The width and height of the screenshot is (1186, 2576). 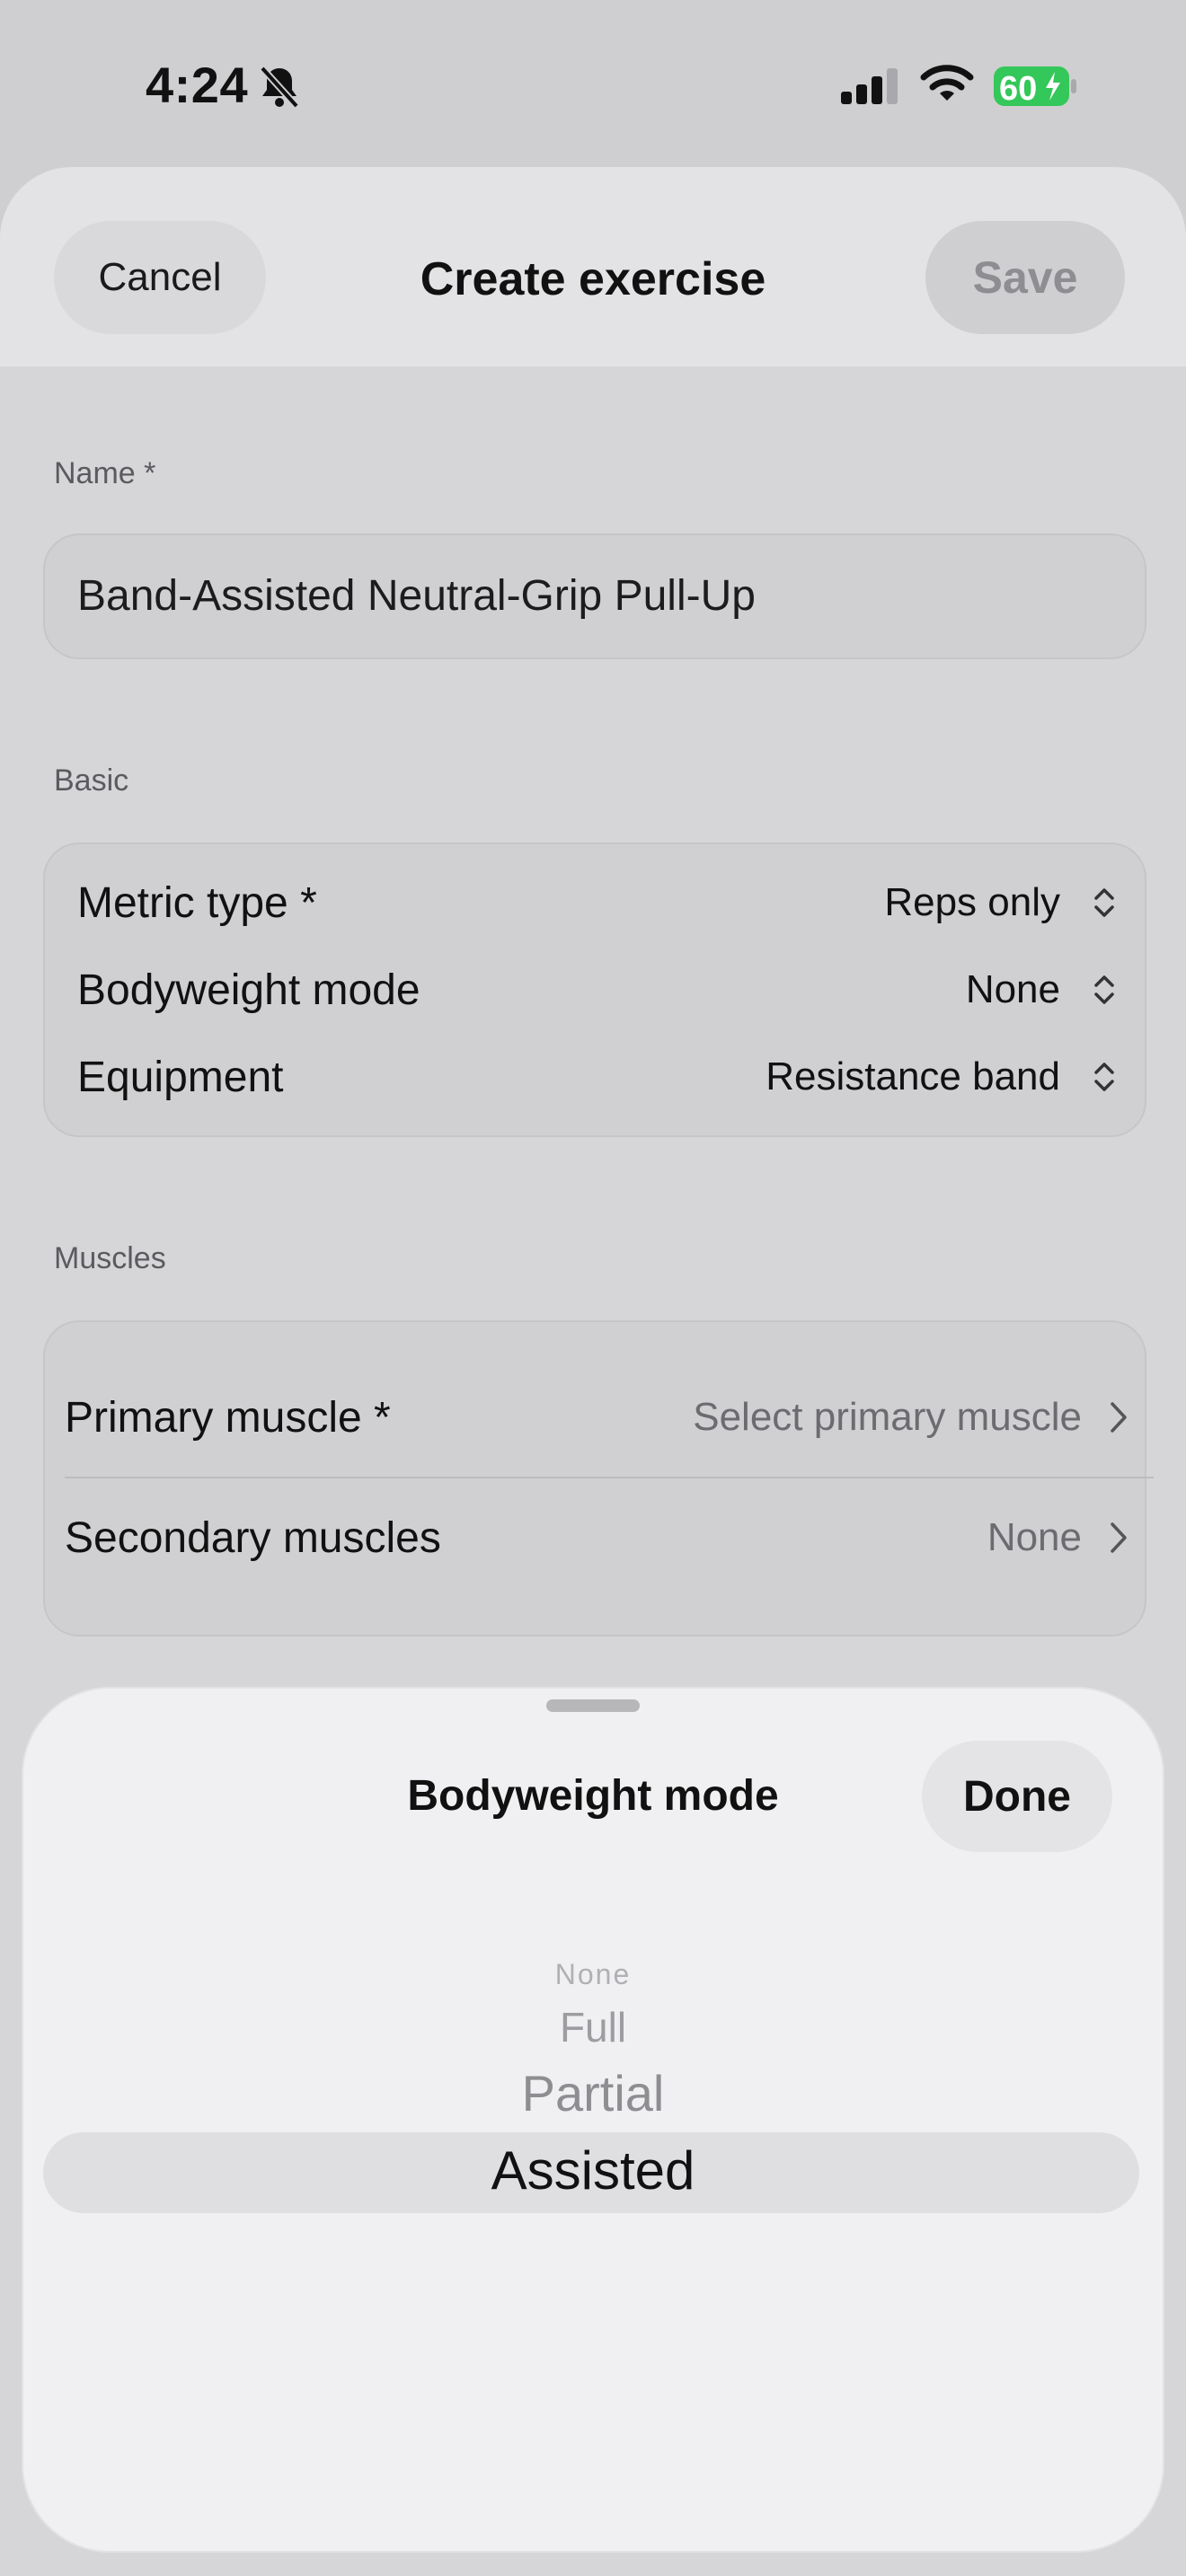 I want to click on bodyweight-mode-row: Bodyweight mode None, so click(x=597, y=989).